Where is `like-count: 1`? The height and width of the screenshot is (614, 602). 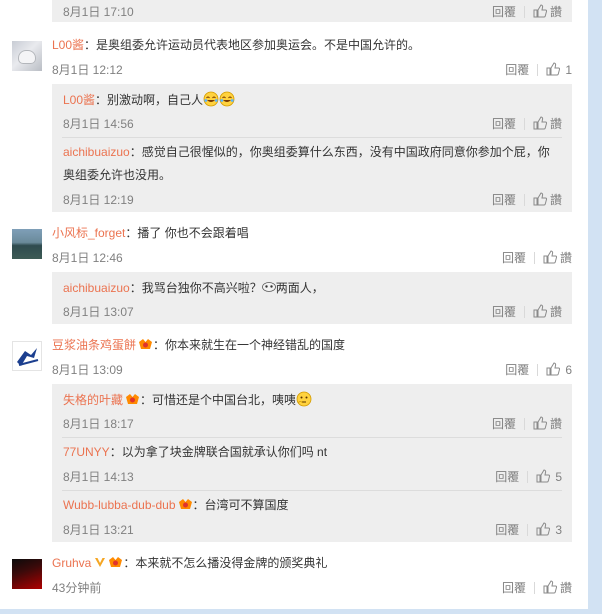
like-count: 1 is located at coordinates (568, 70).